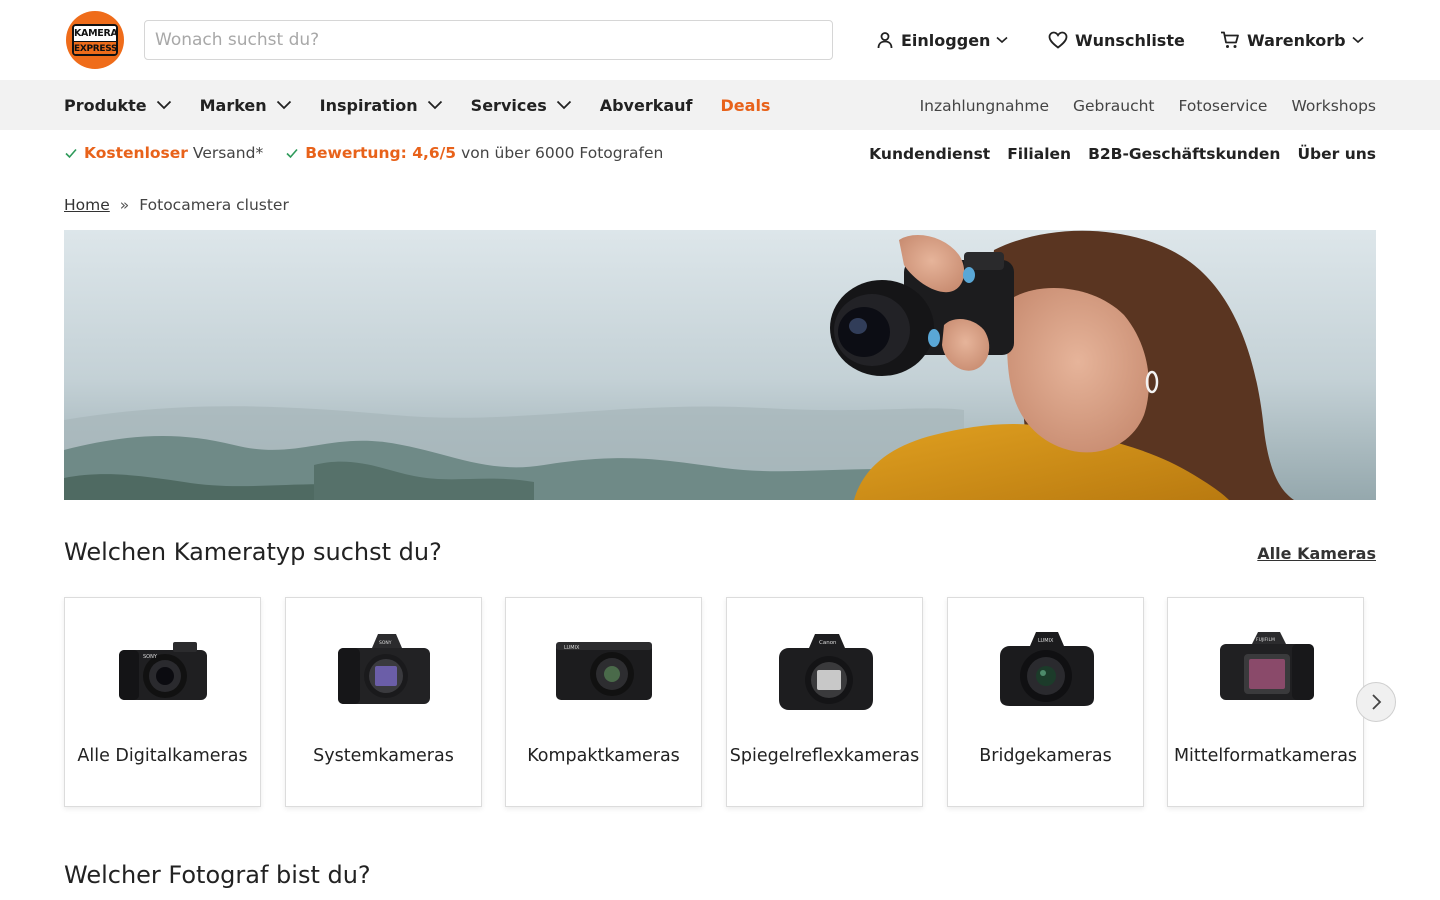 Image resolution: width=1440 pixels, height=900 pixels. What do you see at coordinates (214, 205) in the screenshot?
I see `breadcrumb-current: Fotocamera cluster` at bounding box center [214, 205].